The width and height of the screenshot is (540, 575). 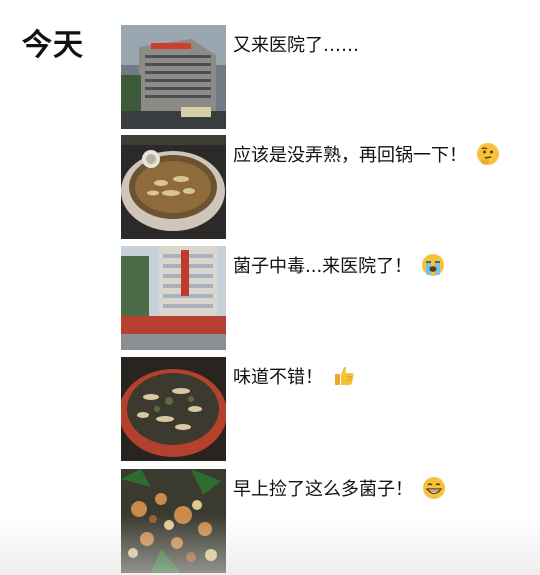 I want to click on hospital-entrance-photo, so click(x=173, y=298).